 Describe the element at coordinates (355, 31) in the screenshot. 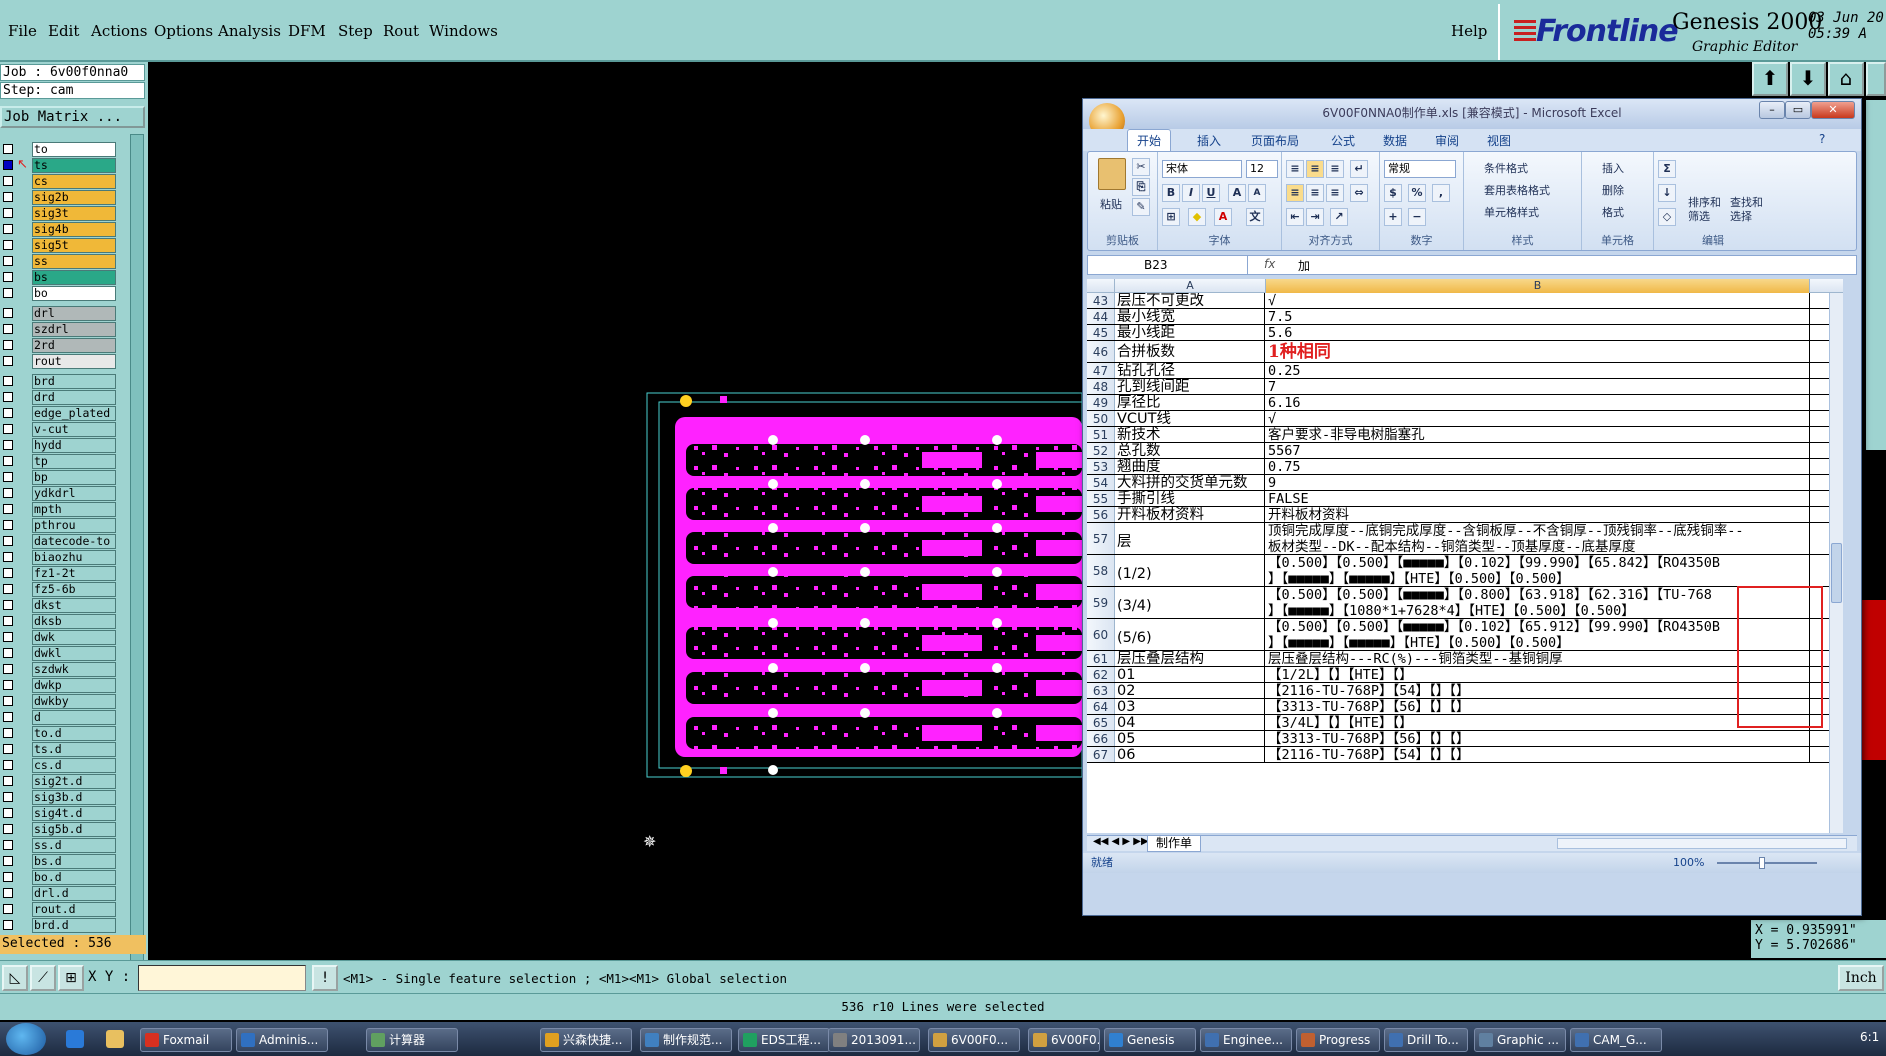

I see `menu-step: Step` at that location.